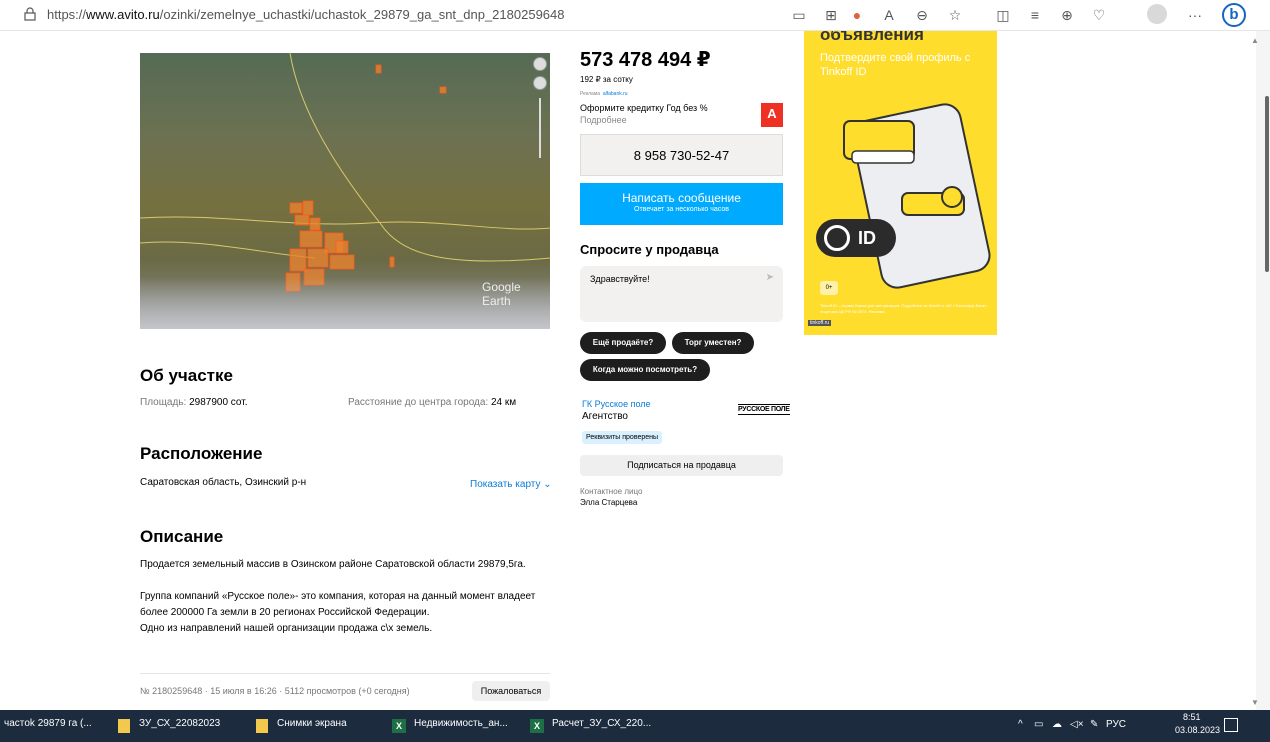 The height and width of the screenshot is (742, 1270). Describe the element at coordinates (30, 14) in the screenshot. I see `lock-icon` at that location.